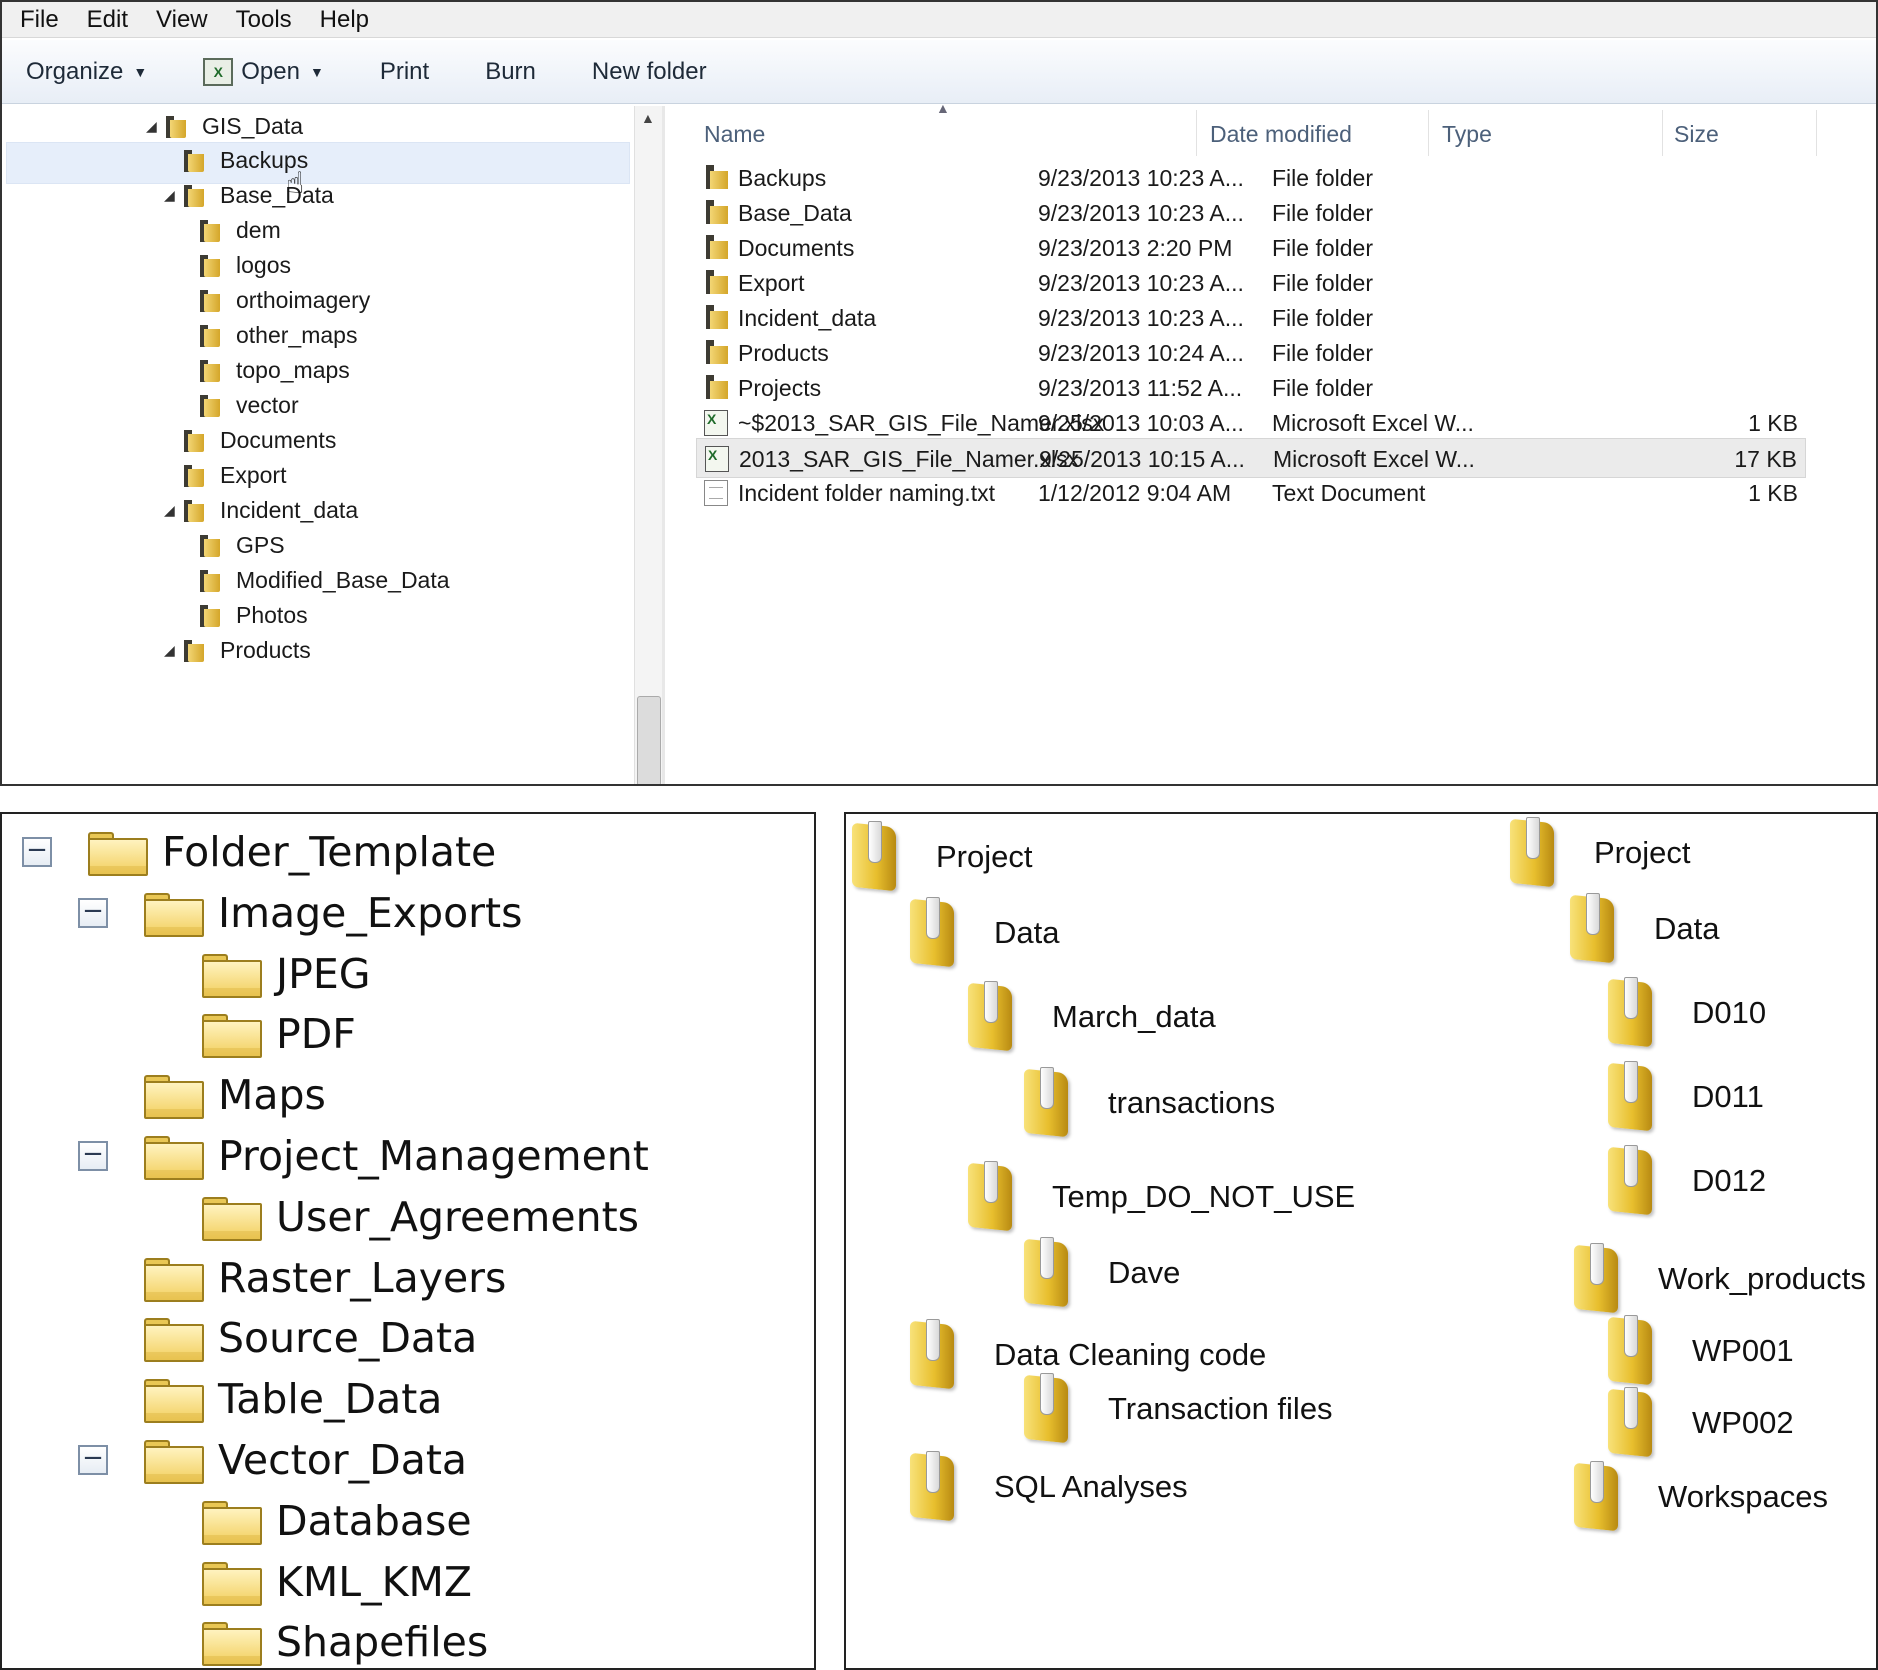  I want to click on sort-ascending-icon: ▲, so click(943, 108).